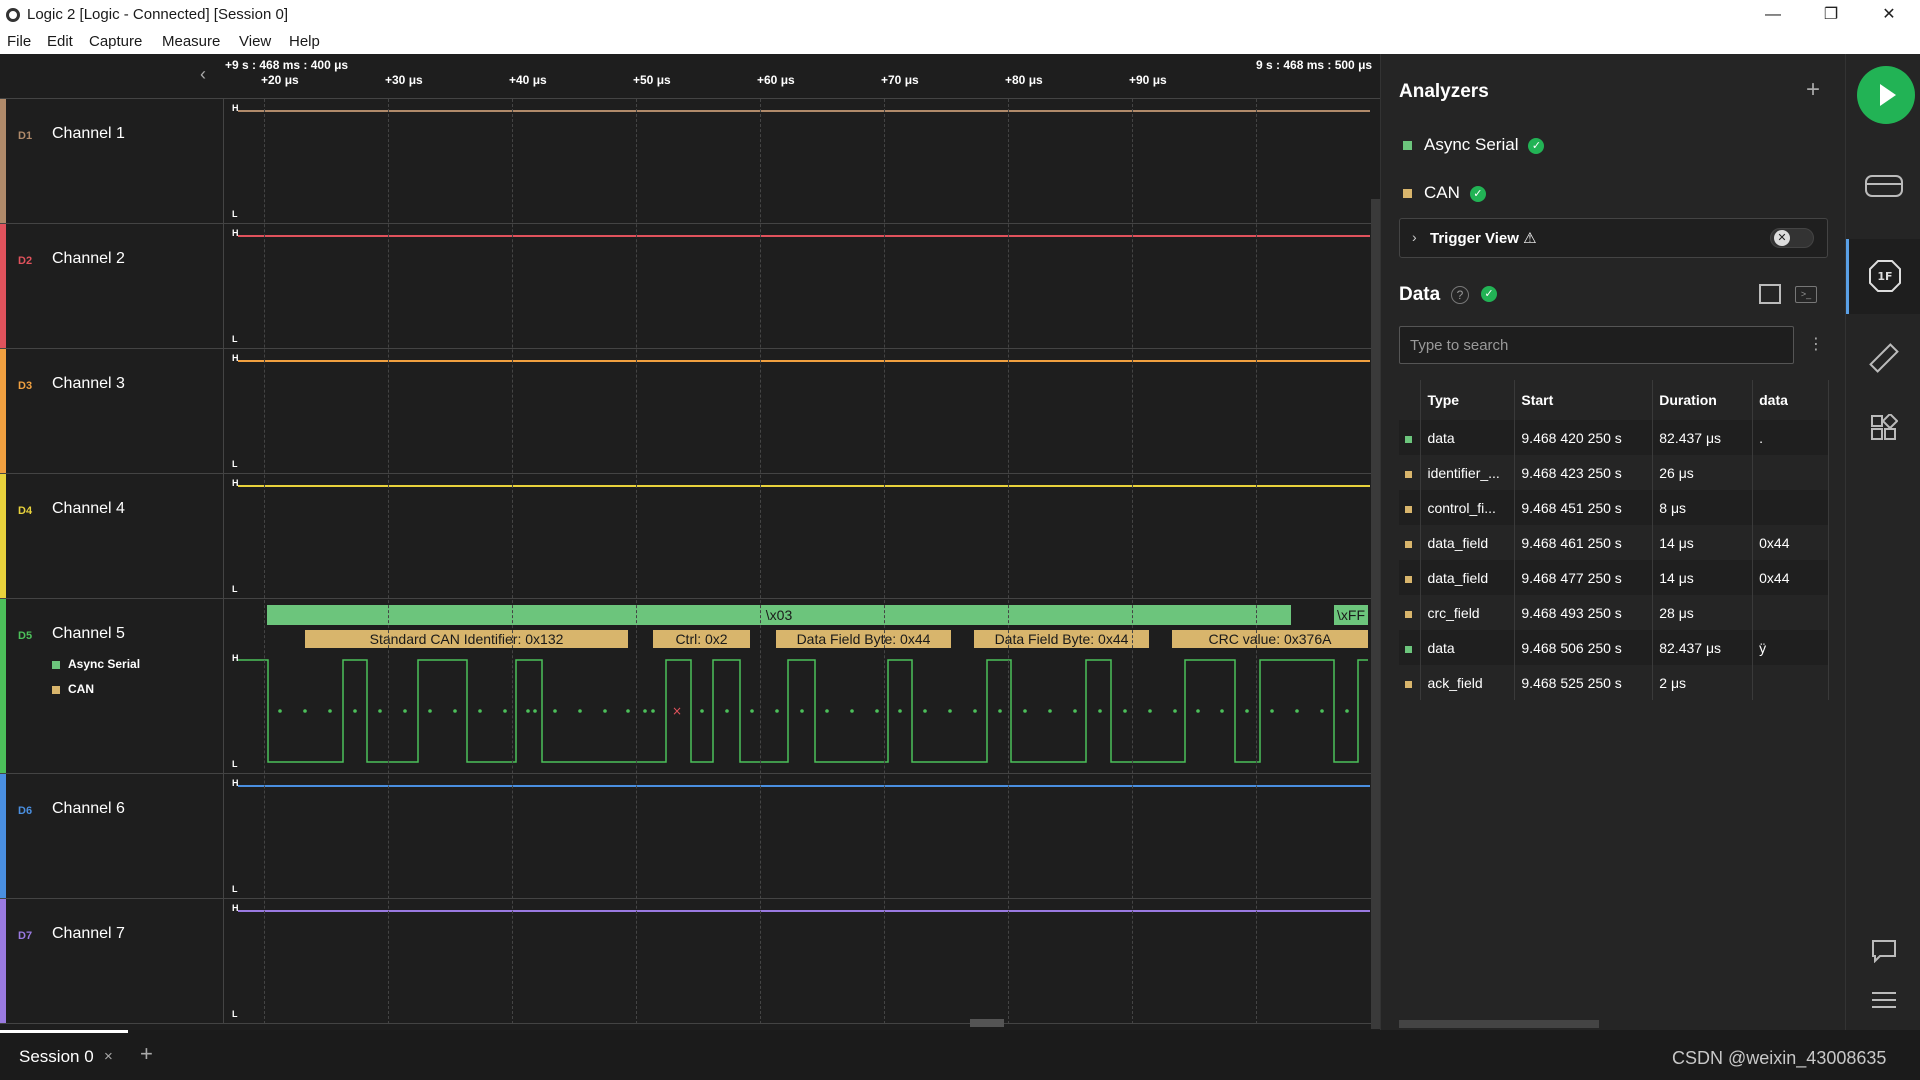 The height and width of the screenshot is (1080, 1920). Describe the element at coordinates (60, 41) in the screenshot. I see `menu-edit: Edit` at that location.